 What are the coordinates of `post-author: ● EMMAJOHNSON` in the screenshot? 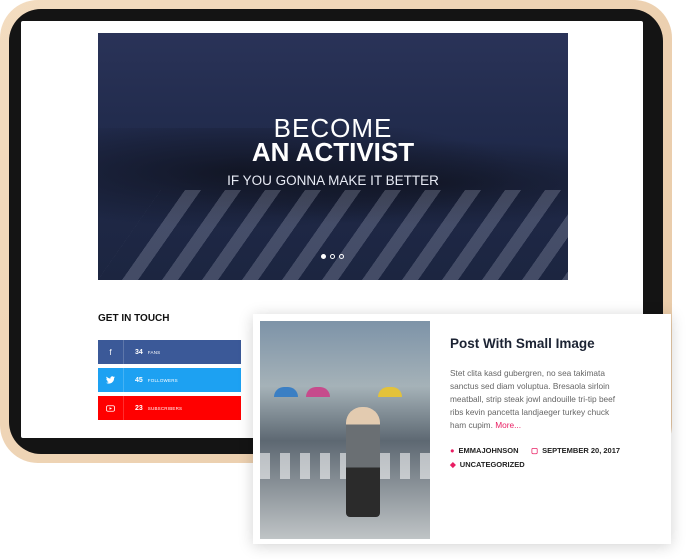 It's located at (484, 450).